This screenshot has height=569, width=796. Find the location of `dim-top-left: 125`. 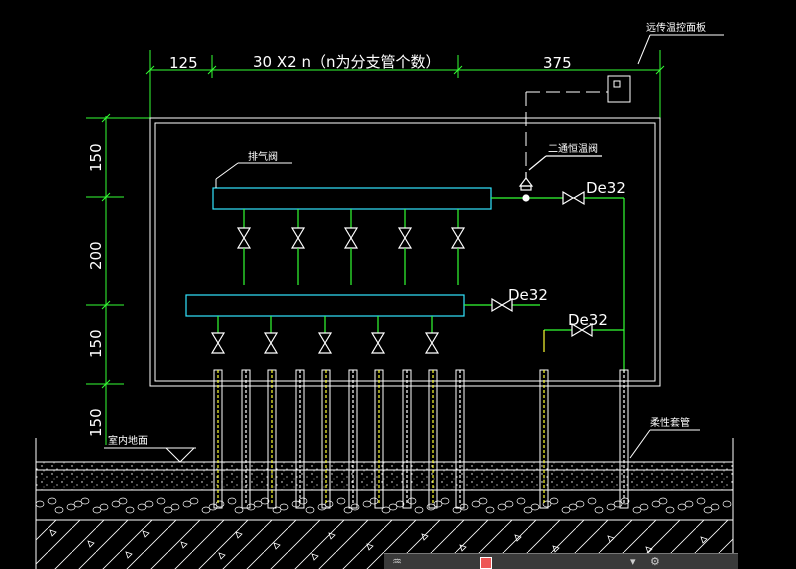

dim-top-left: 125 is located at coordinates (183, 63).